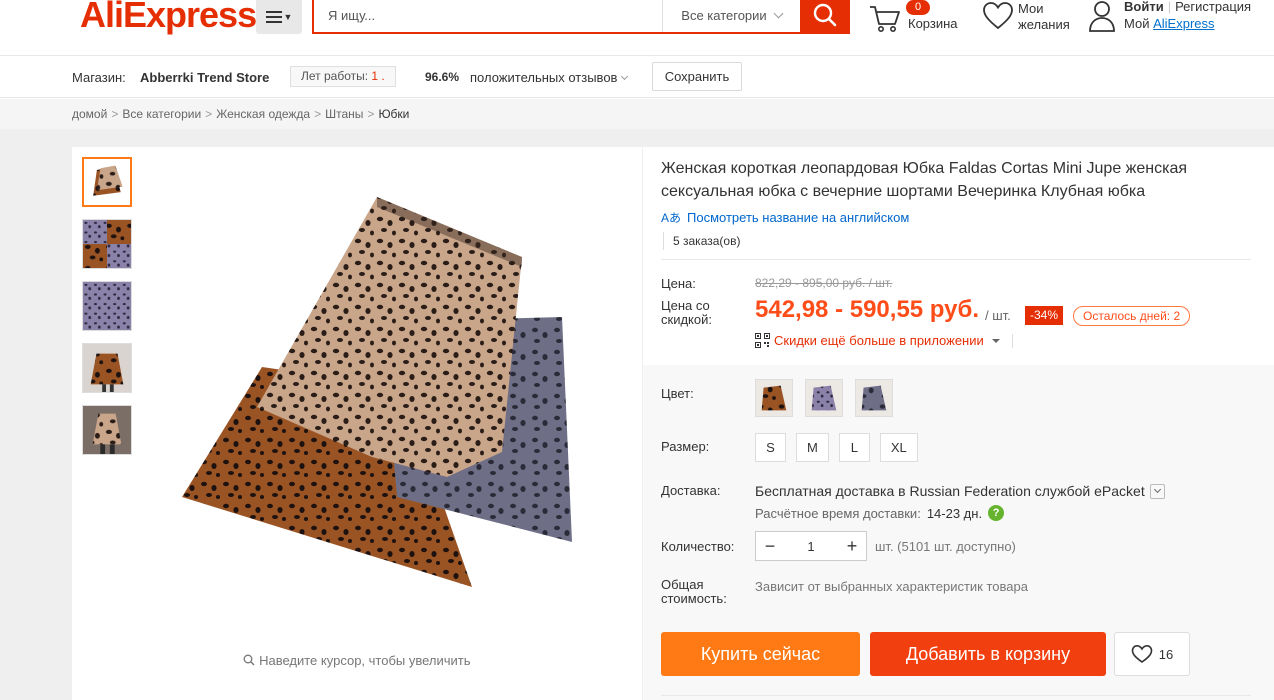 This screenshot has height=700, width=1274. I want to click on color-option-purple, so click(824, 398).